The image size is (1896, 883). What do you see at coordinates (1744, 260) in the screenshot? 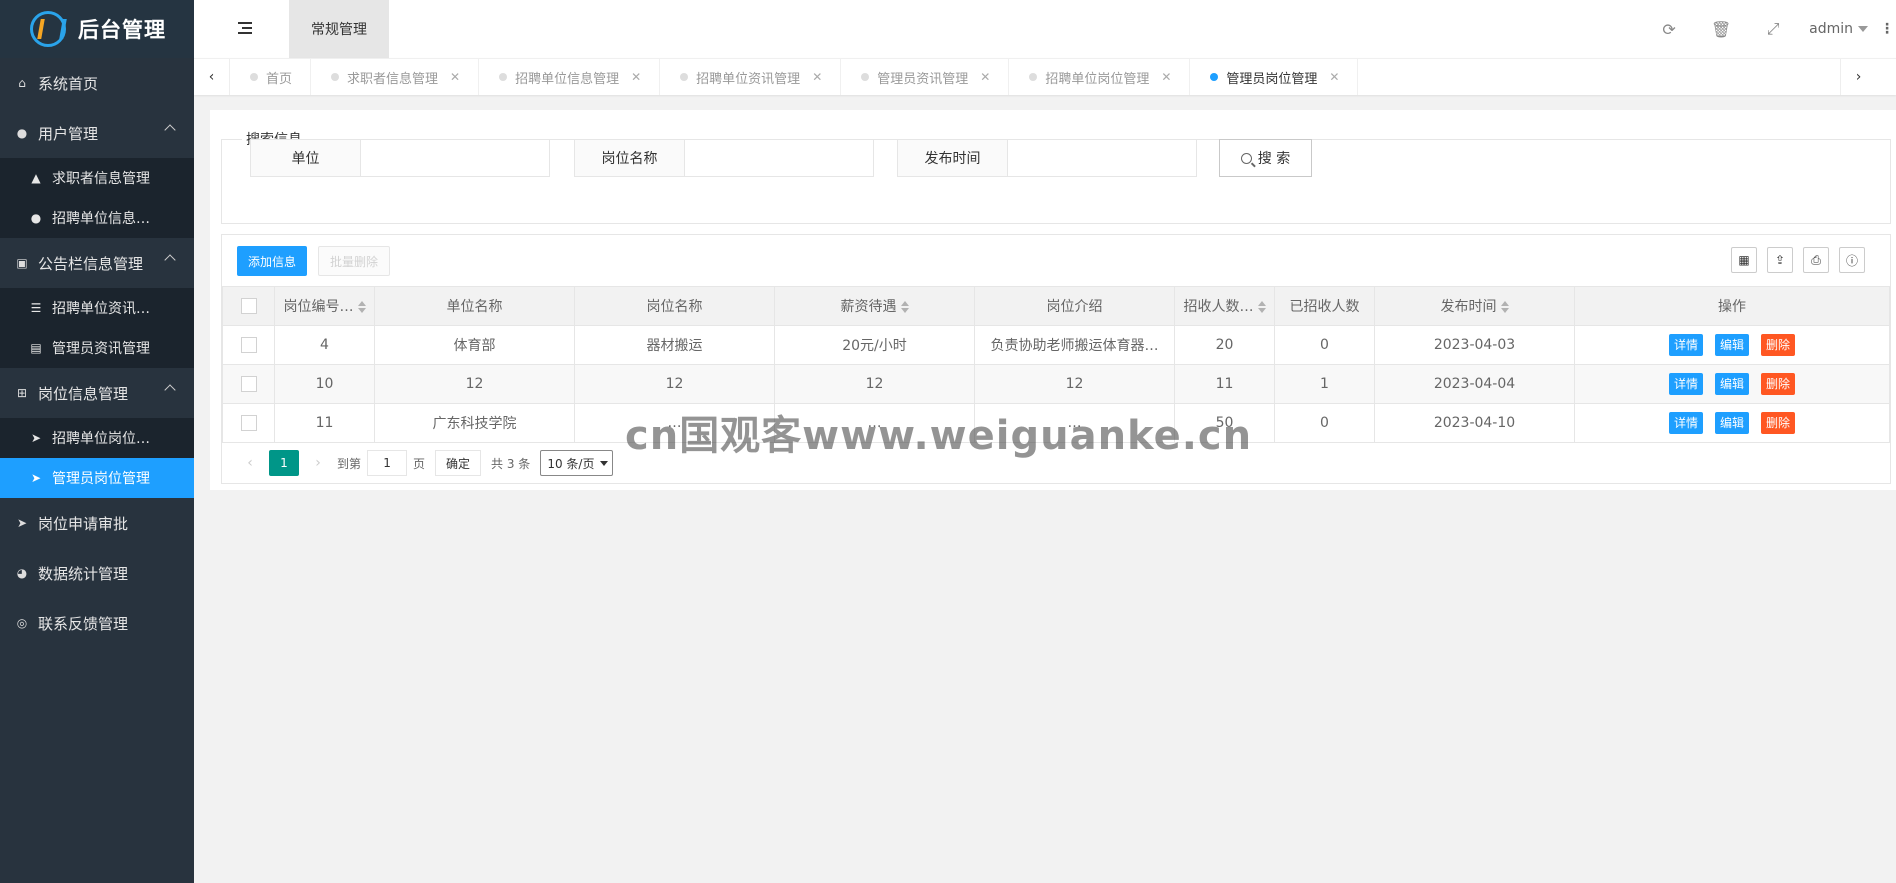
I see `columns-icon: ▦` at bounding box center [1744, 260].